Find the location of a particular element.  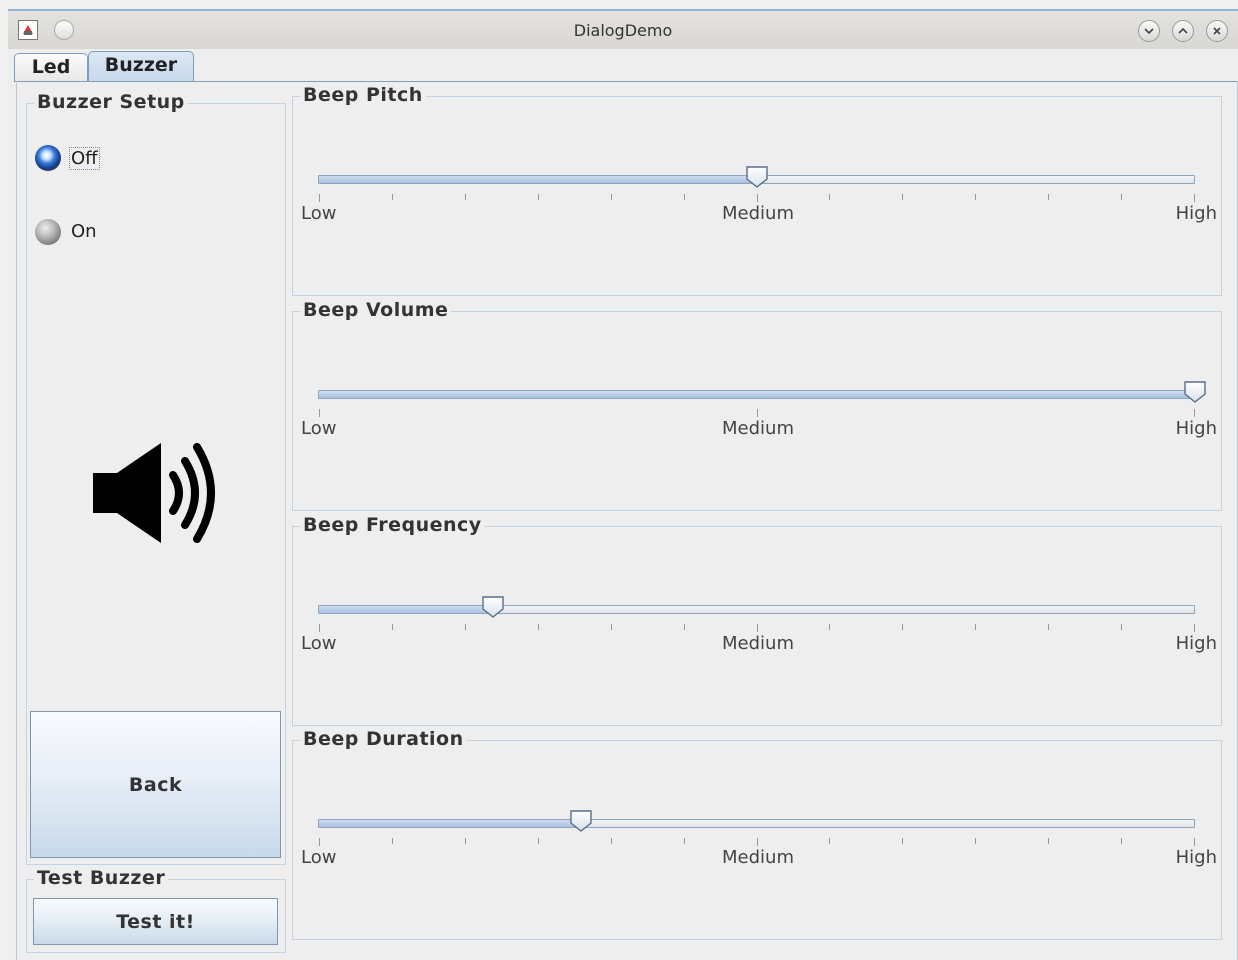

beep-volume-label-high: High is located at coordinates (1196, 428).